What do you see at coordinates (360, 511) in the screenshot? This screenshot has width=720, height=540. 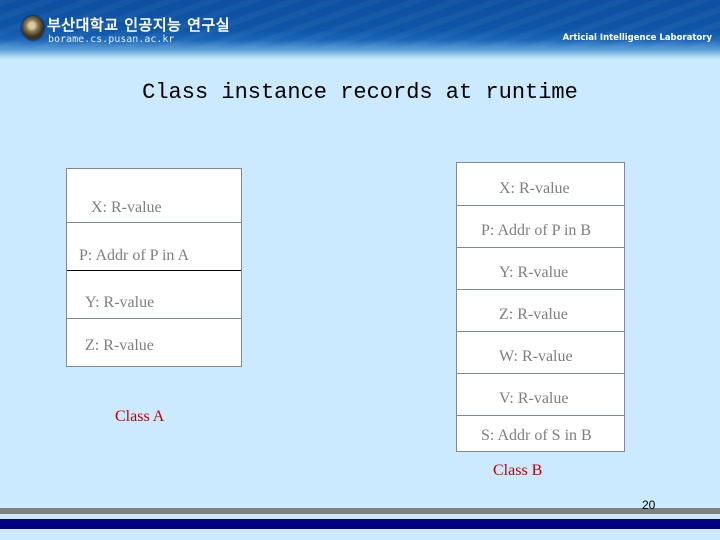 I see `footer-gray-bar` at bounding box center [360, 511].